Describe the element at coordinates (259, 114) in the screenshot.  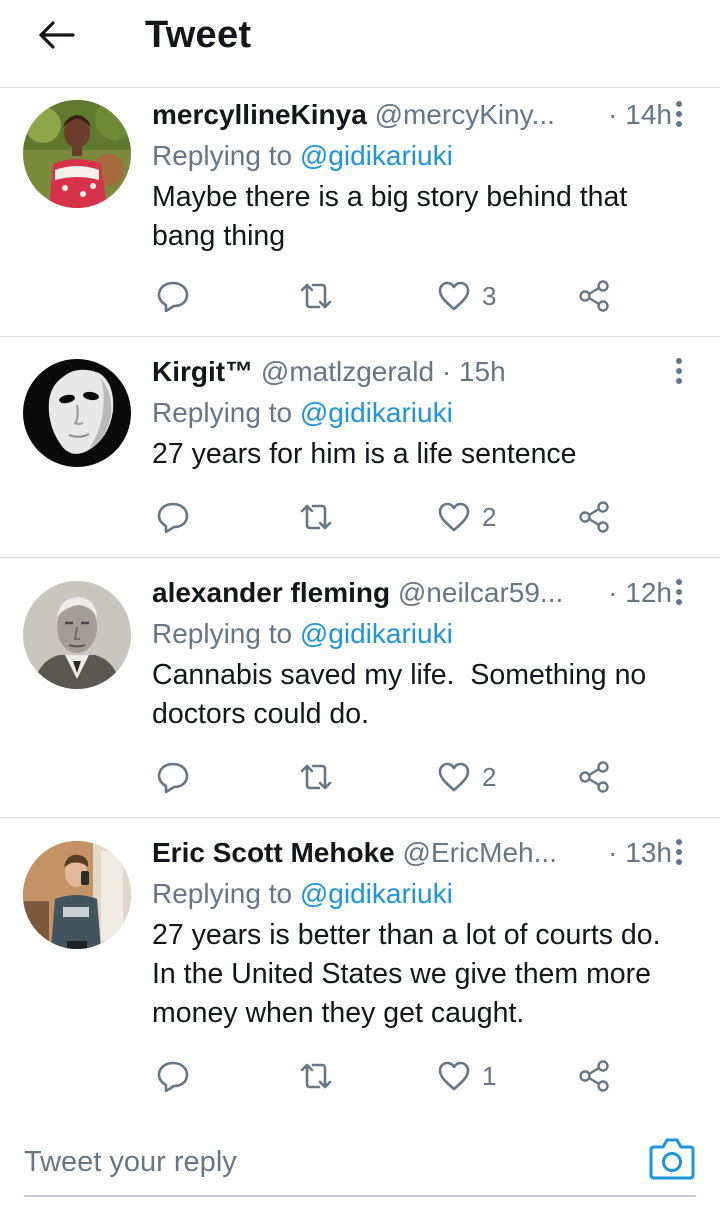
I see `display-name: mercyllineKinya` at that location.